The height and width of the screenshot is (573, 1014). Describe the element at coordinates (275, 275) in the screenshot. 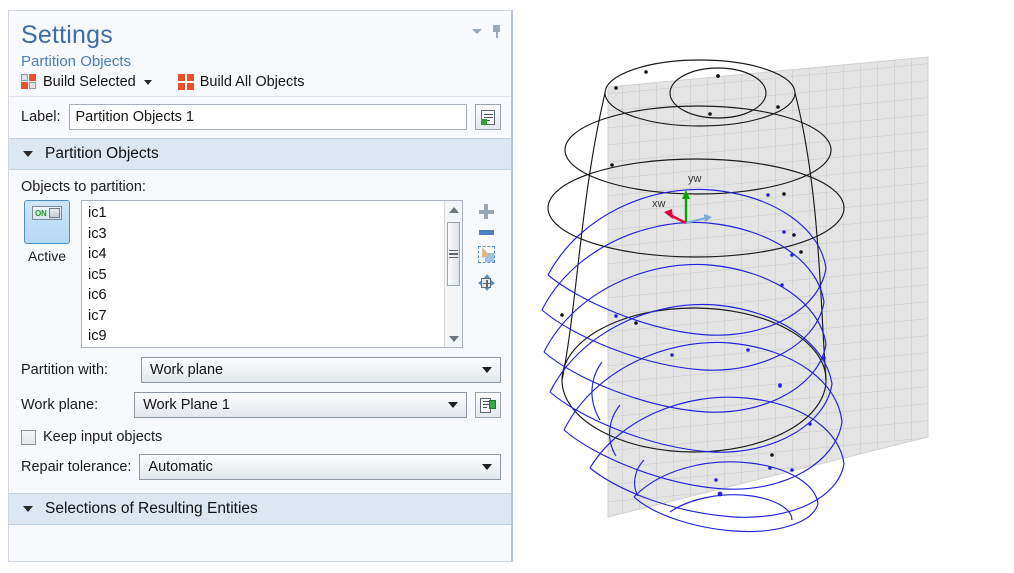

I see `list-item: ic5` at that location.